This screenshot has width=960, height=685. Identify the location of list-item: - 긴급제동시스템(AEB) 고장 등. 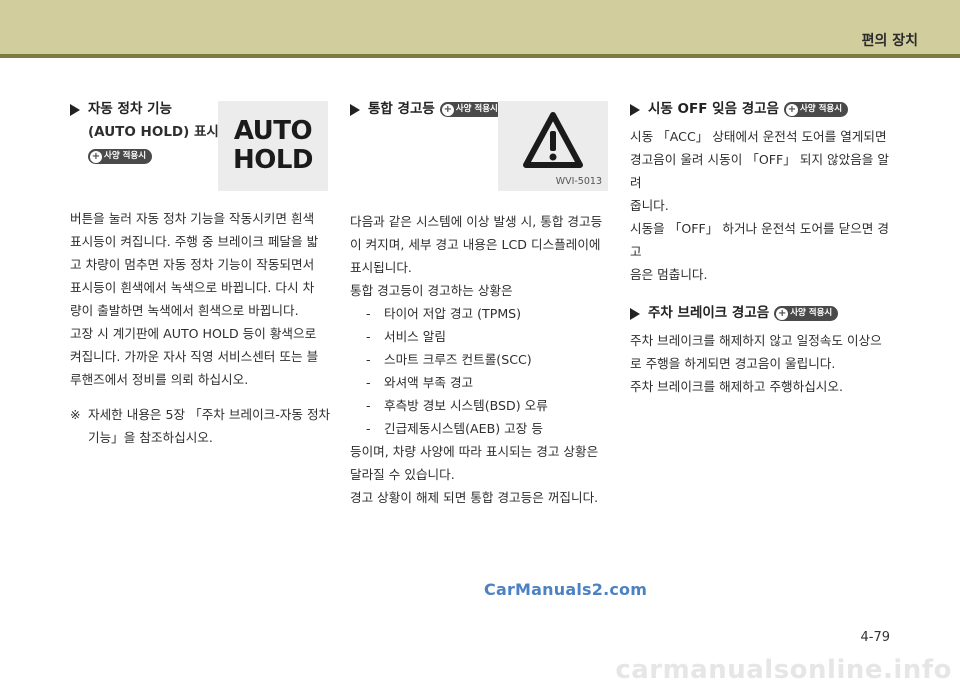
(454, 428).